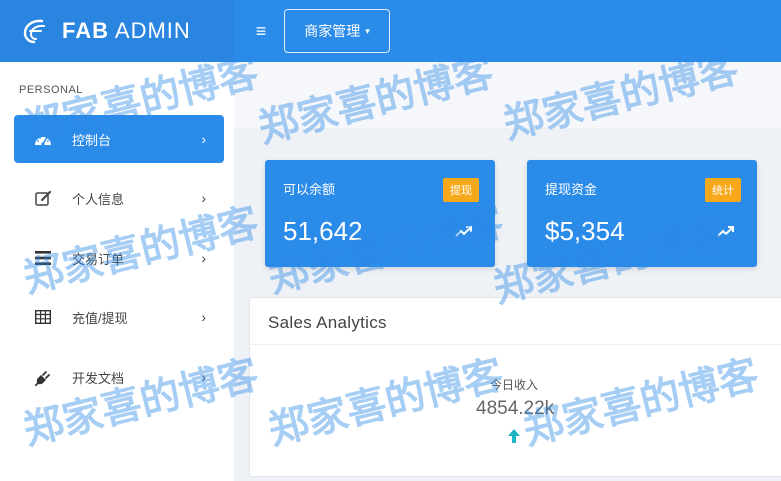  I want to click on plug-icon, so click(43, 377).